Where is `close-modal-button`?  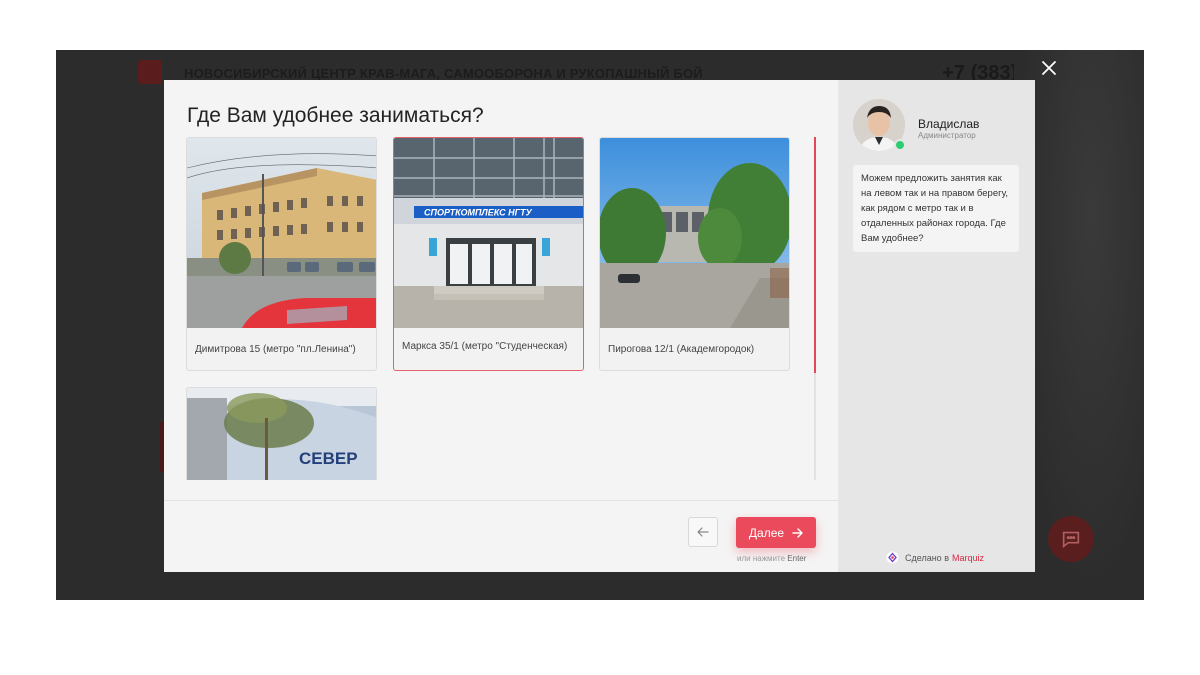
close-modal-button is located at coordinates (1049, 68).